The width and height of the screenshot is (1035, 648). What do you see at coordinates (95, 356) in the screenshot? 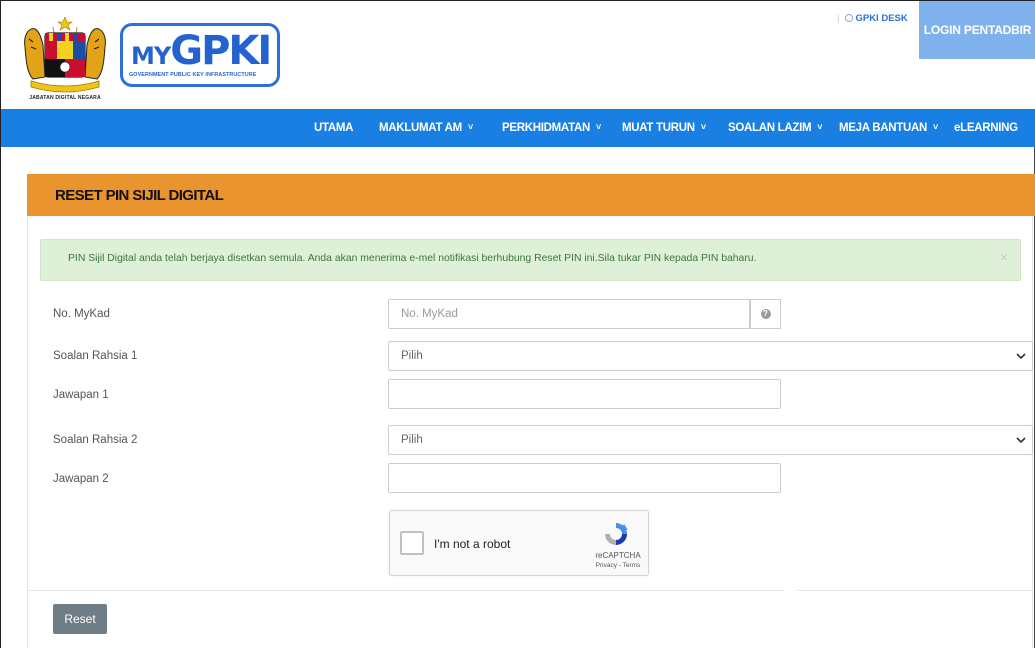
I see `security-question-1-label: Soalan Rahsia 1` at bounding box center [95, 356].